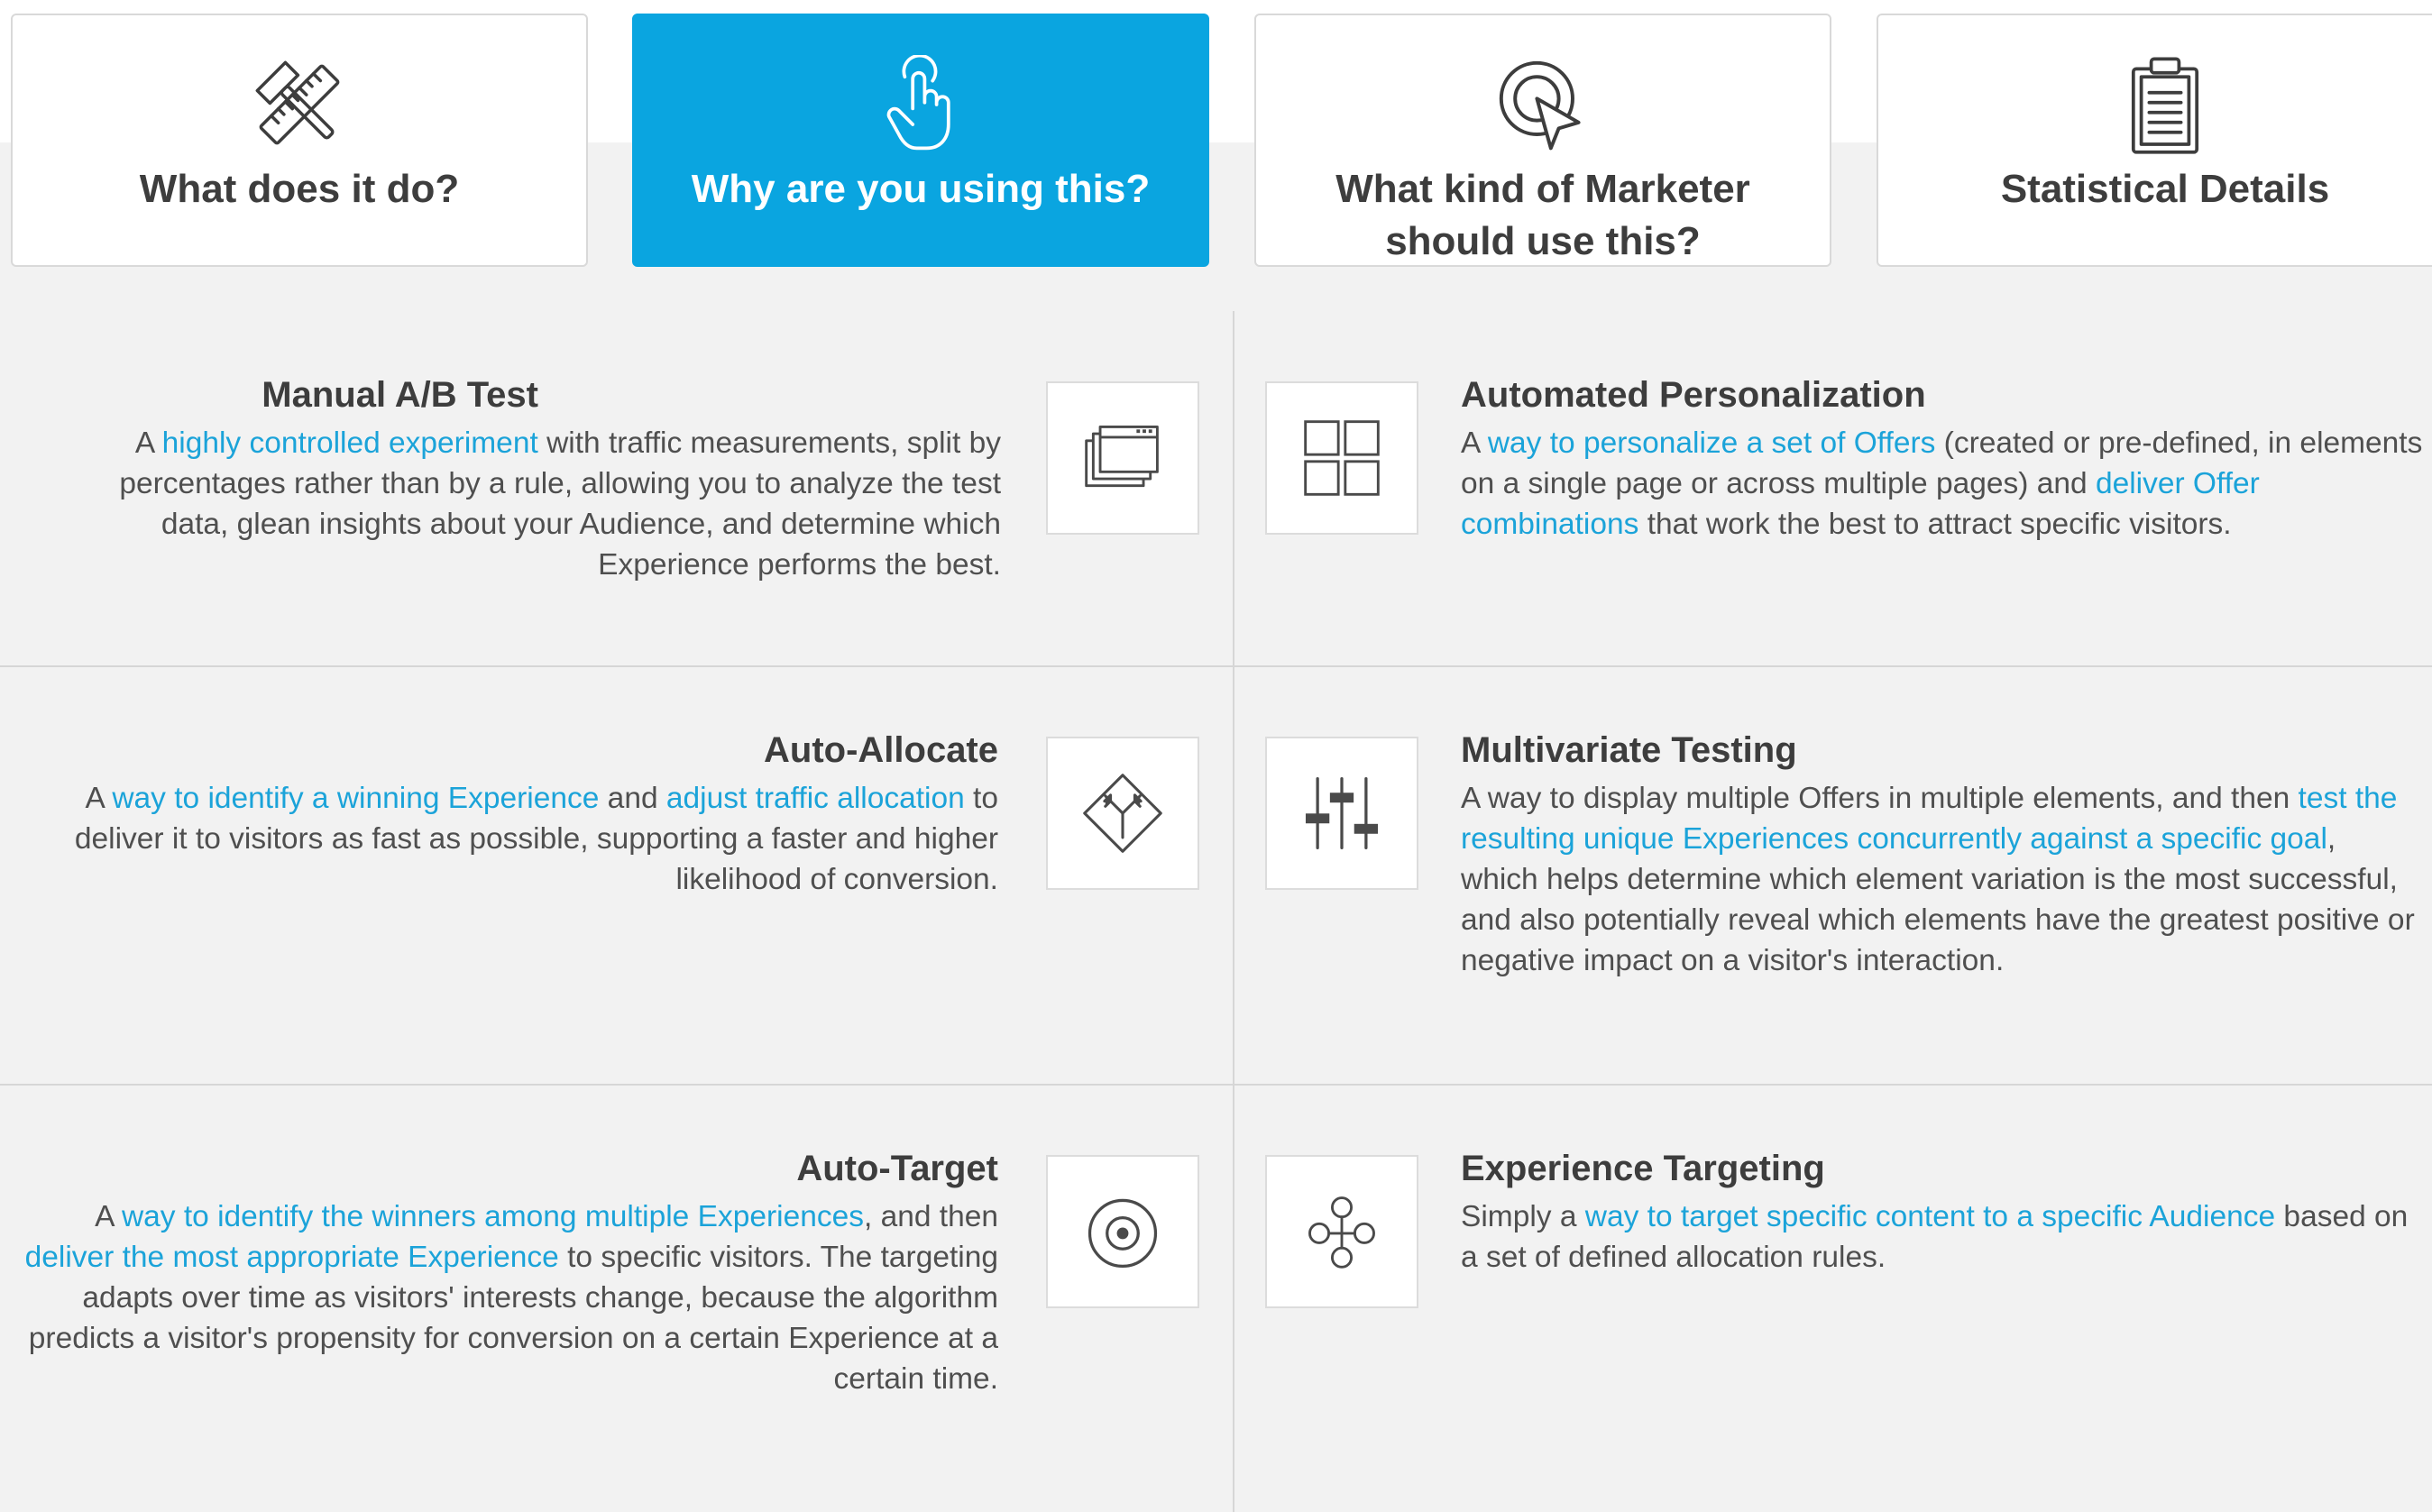  I want to click on tab-label: What does it do?, so click(299, 189).